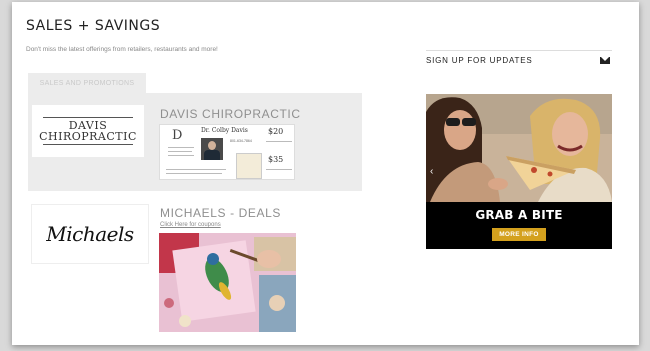 Image resolution: width=650 pixels, height=351 pixels. What do you see at coordinates (479, 60) in the screenshot?
I see `signup-label: SIGN UP FOR UPDATES` at bounding box center [479, 60].